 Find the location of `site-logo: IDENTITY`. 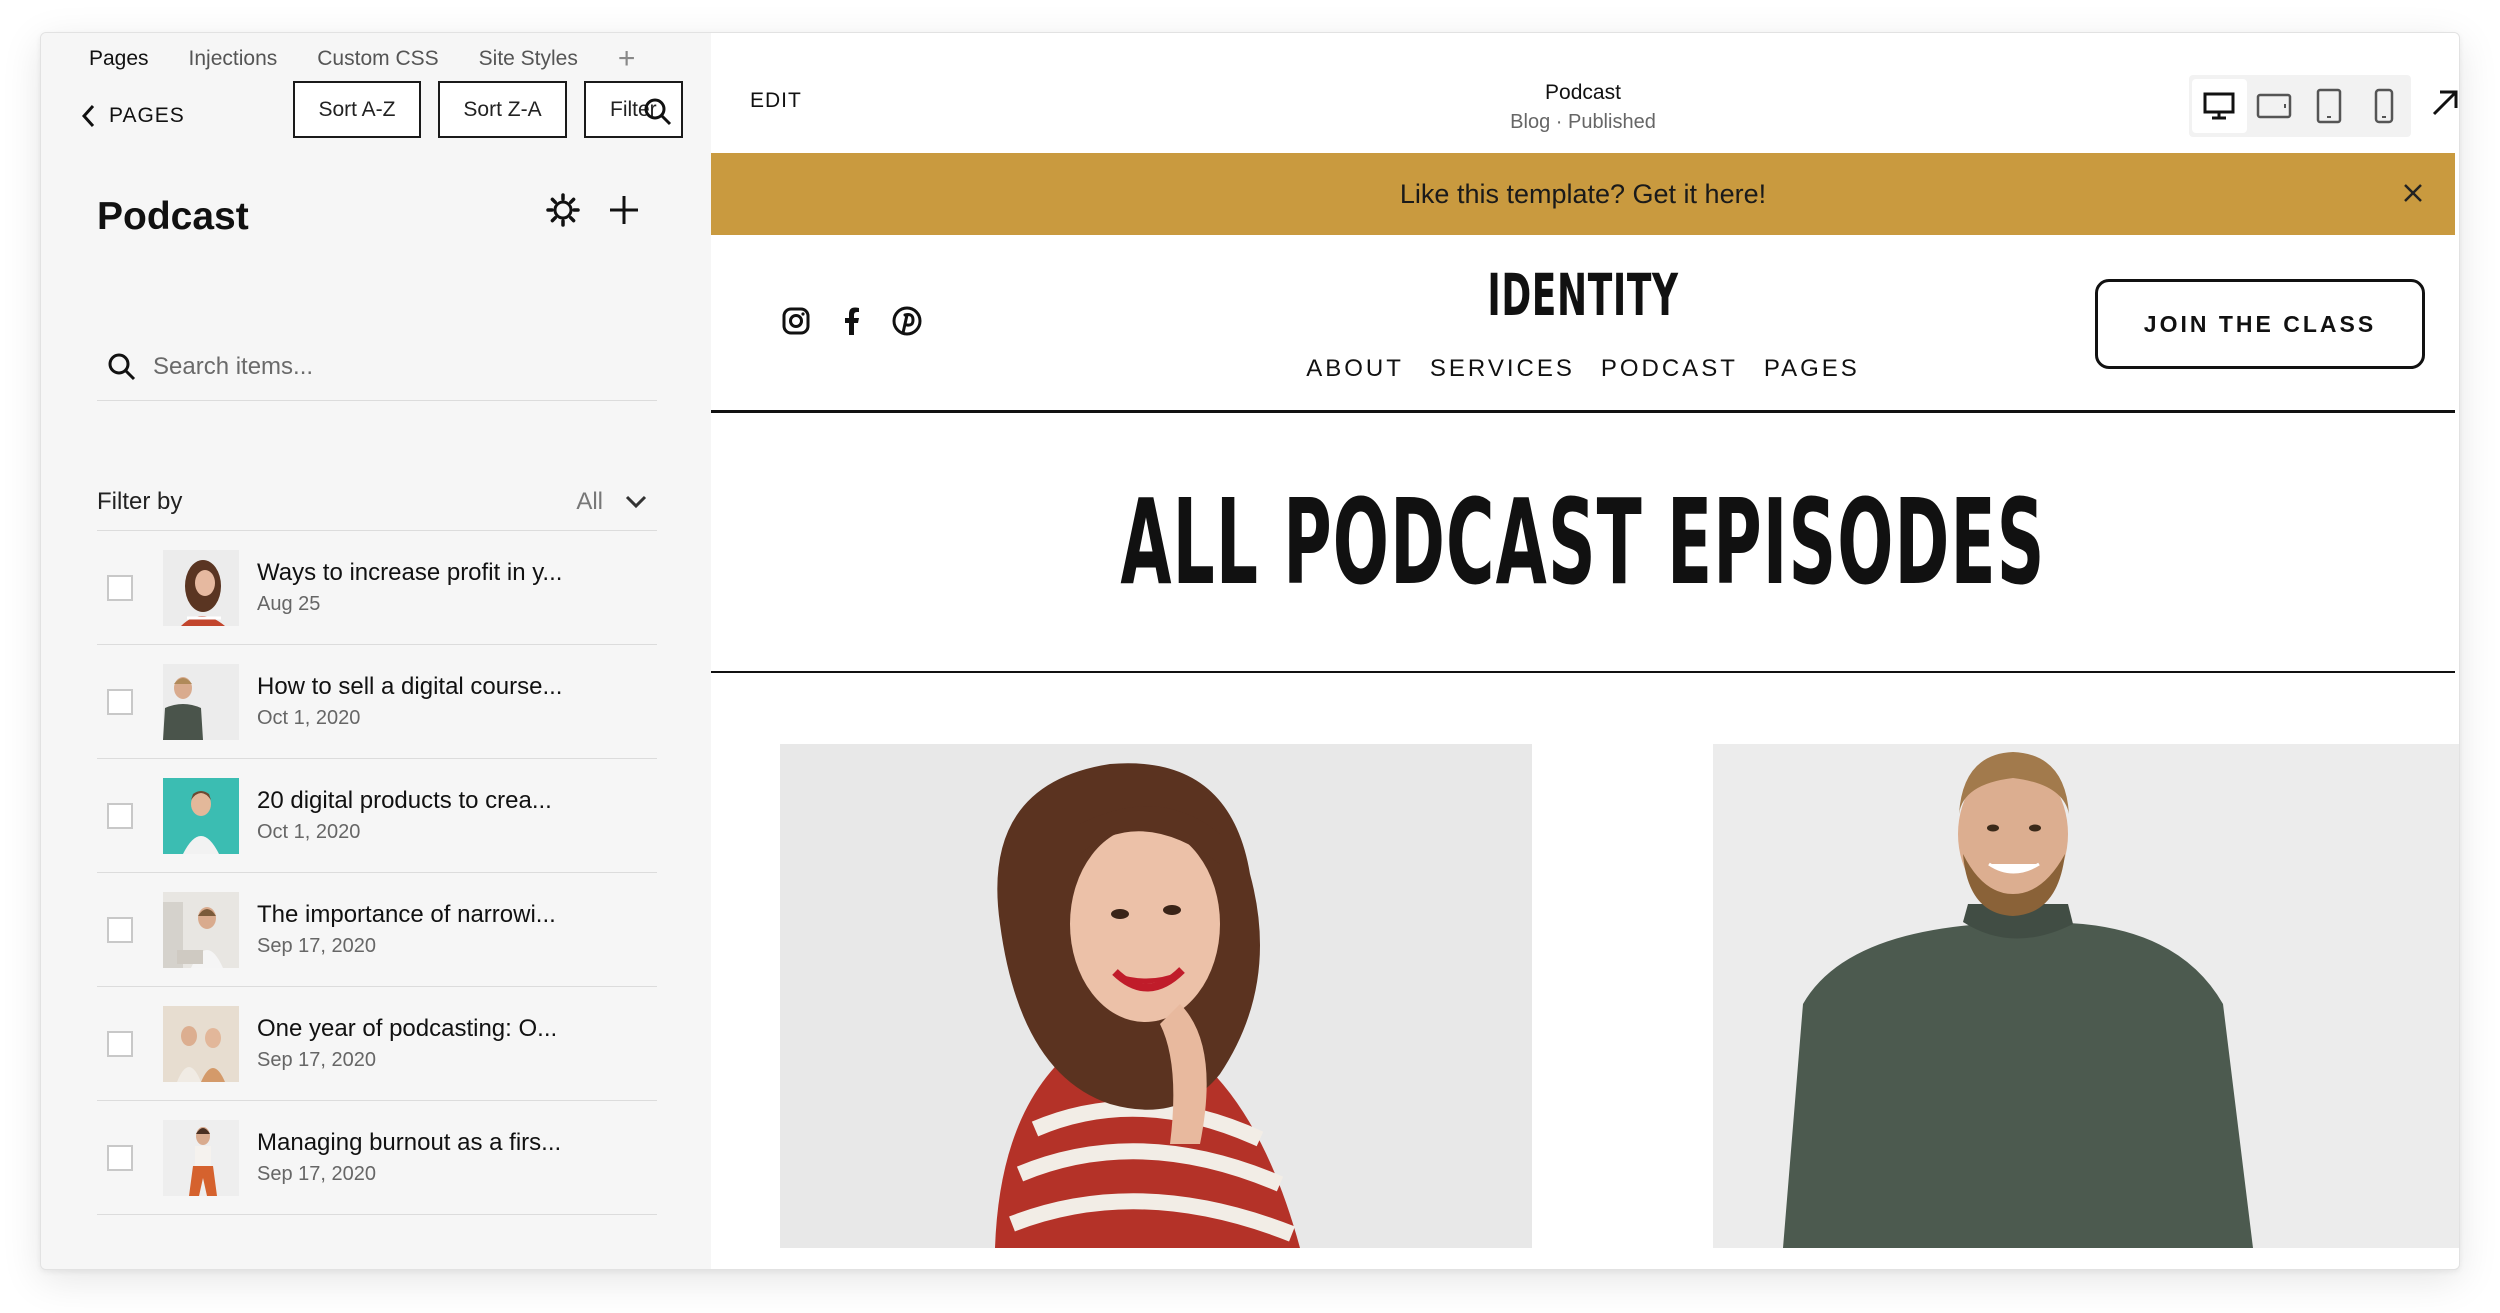

site-logo: IDENTITY is located at coordinates (1582, 295).